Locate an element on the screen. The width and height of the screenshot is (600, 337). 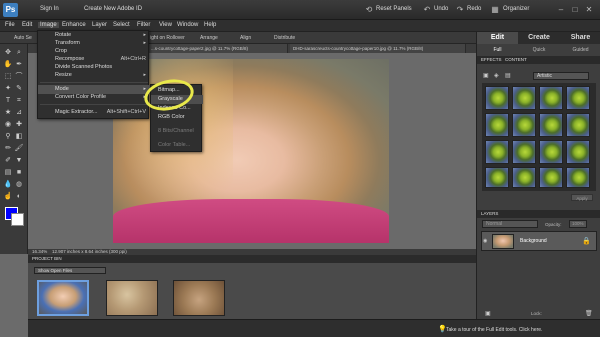
menu-filter: Filter is located at coordinates (143, 25).